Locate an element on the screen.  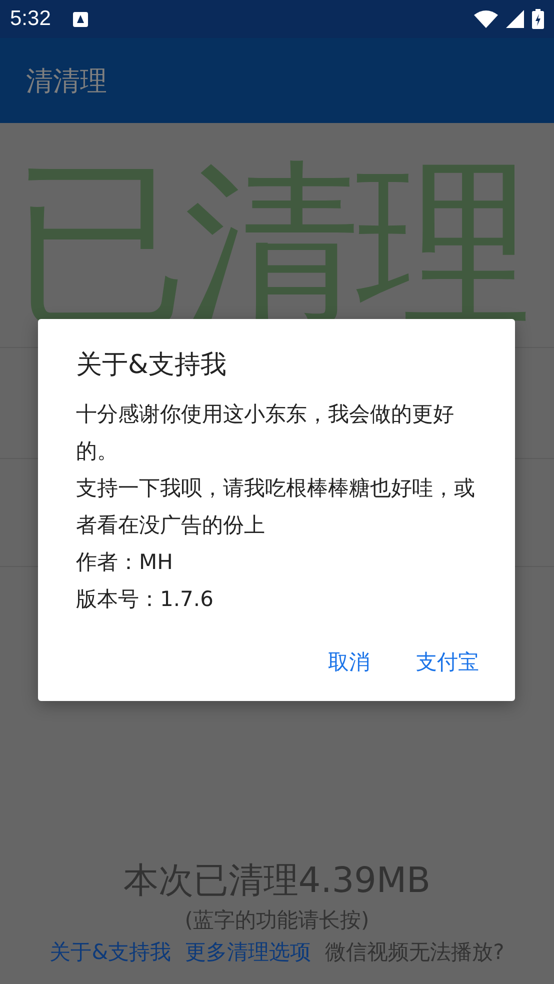
dialog-button: 支付宝 is located at coordinates (447, 662).